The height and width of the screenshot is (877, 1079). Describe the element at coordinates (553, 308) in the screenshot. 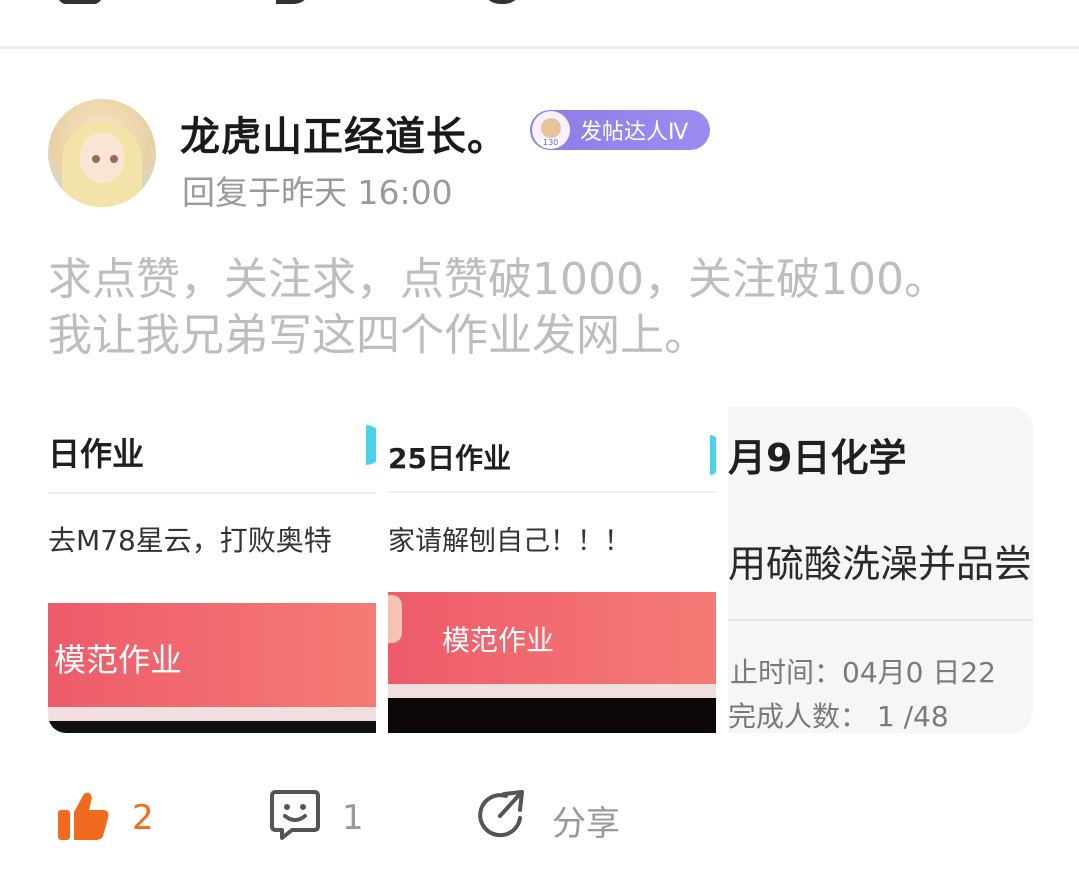

I see `post-text: 求点赞，关注求，点赞破1000，关注破100。 我让我兄弟写这四个作业发网上。` at that location.